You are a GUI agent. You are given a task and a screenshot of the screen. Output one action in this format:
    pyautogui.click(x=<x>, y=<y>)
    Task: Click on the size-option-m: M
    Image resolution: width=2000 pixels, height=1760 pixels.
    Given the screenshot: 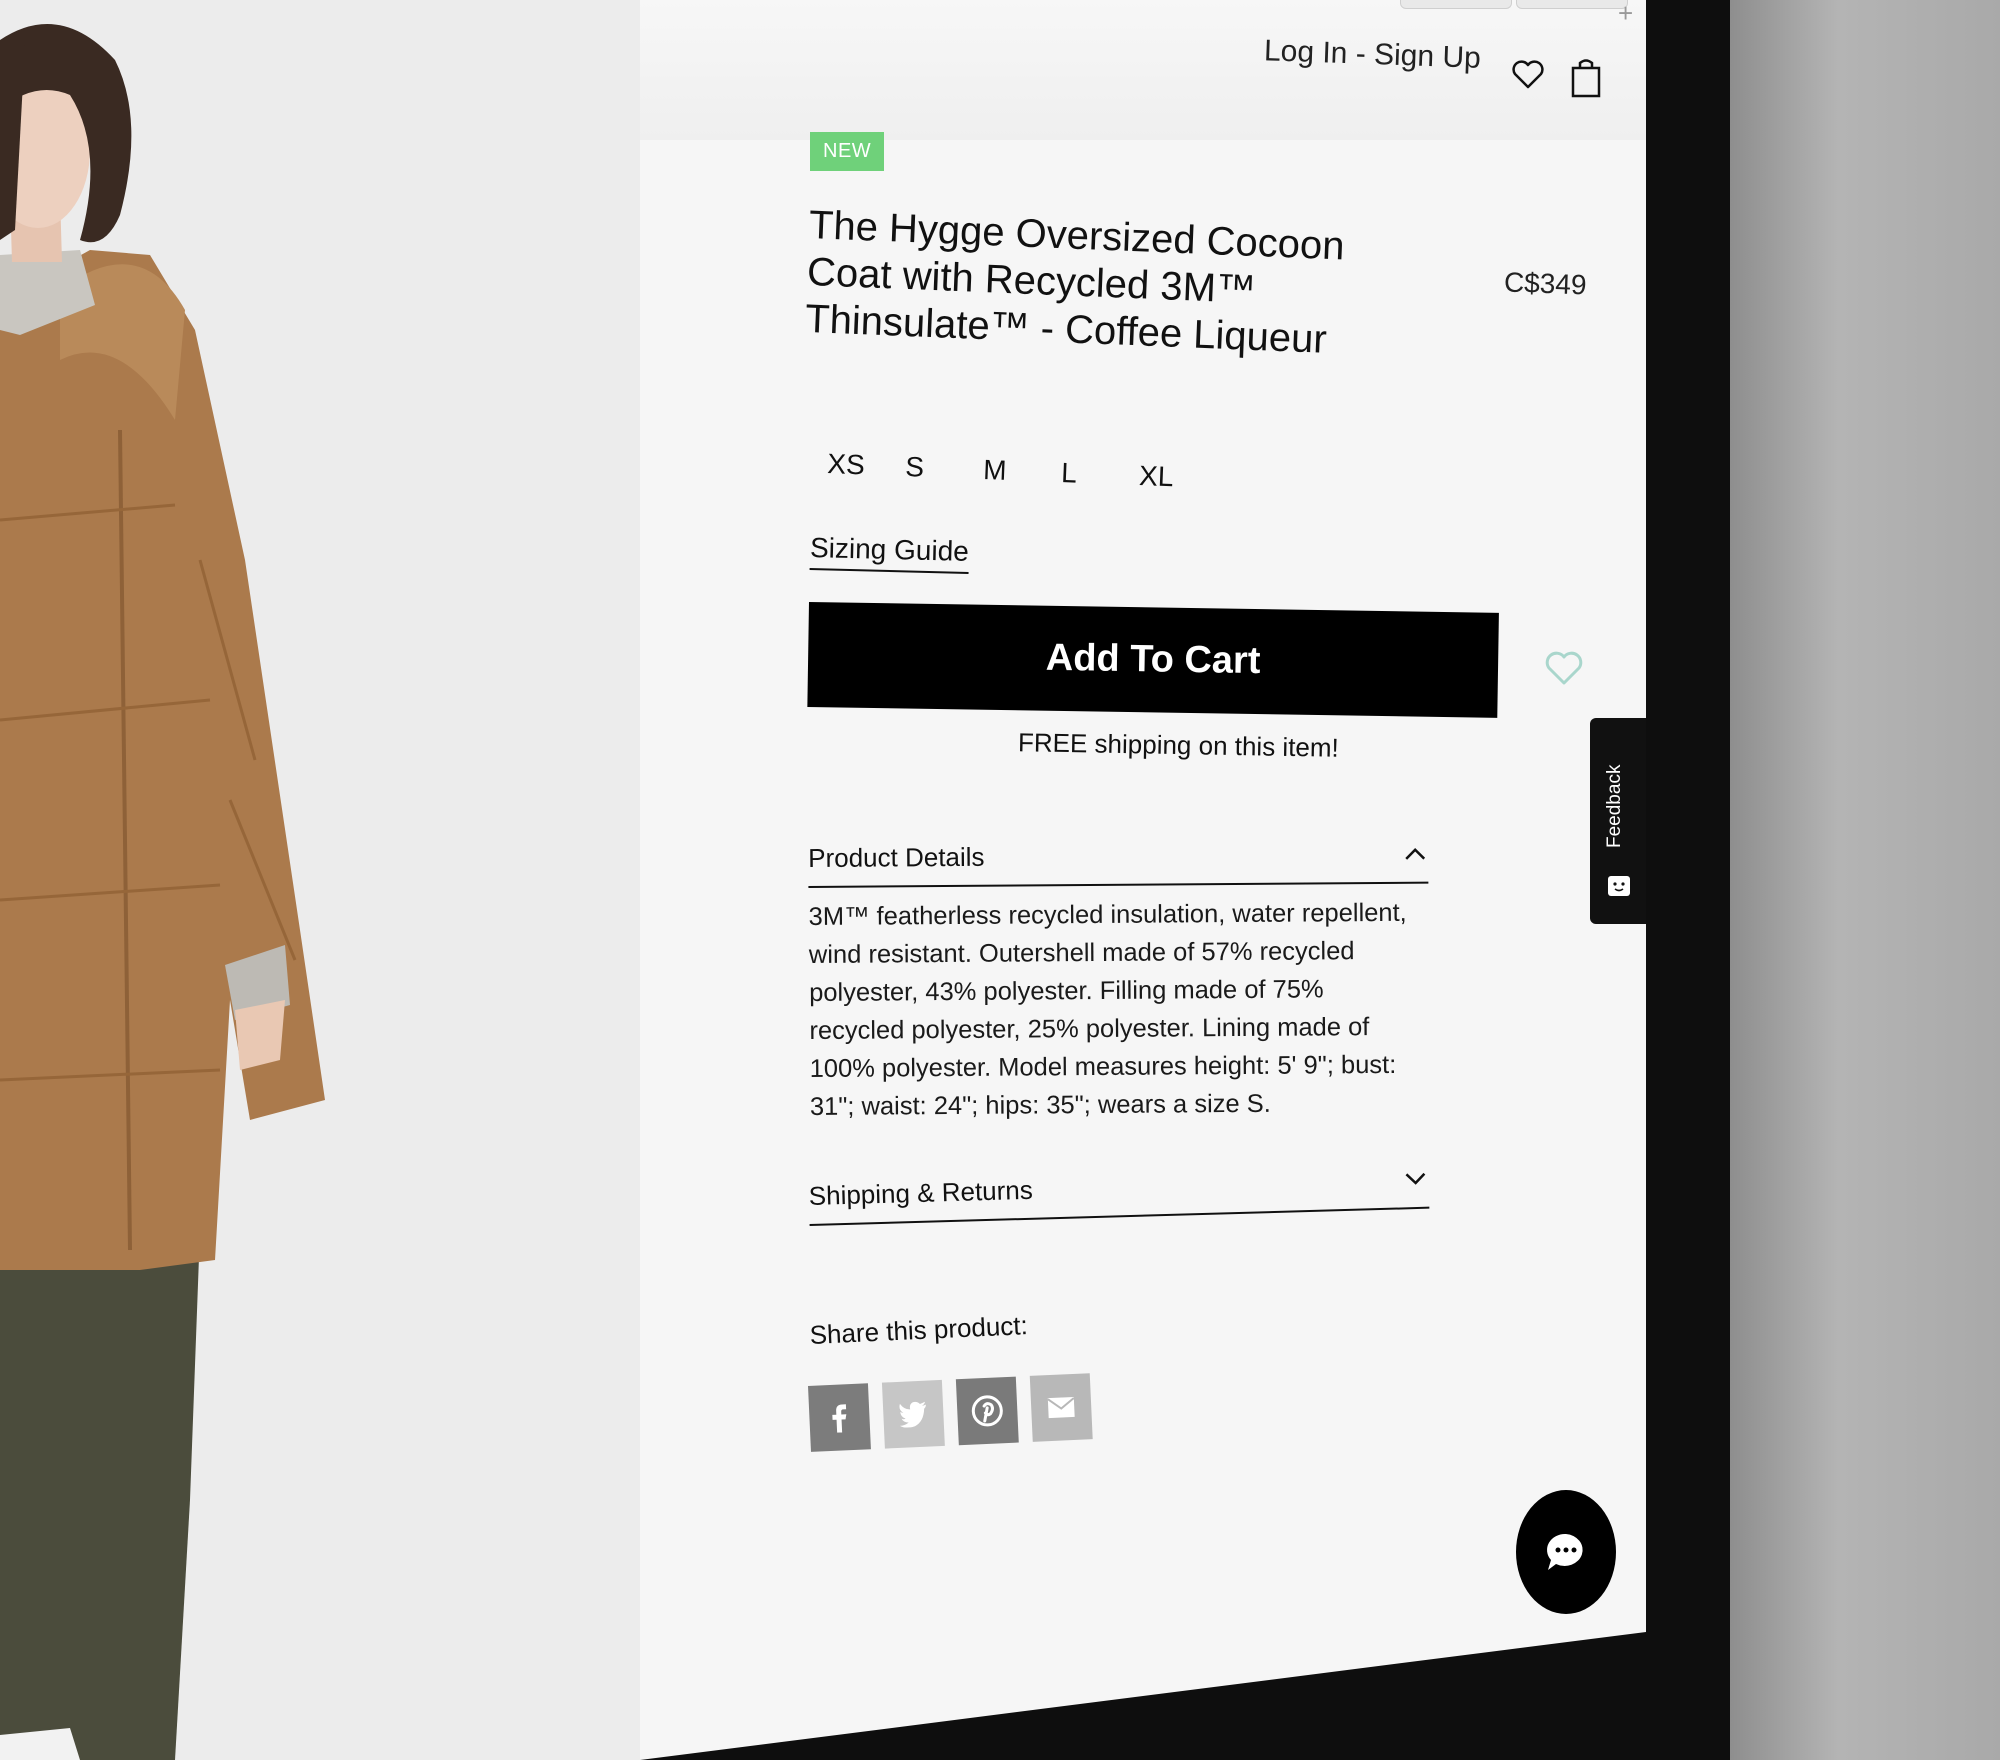 What is the action you would take?
    pyautogui.click(x=1022, y=471)
    